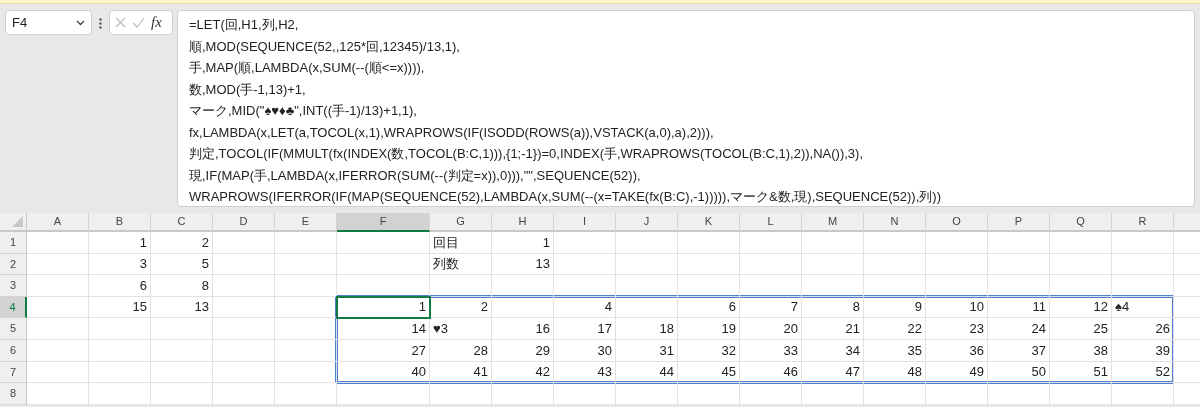  What do you see at coordinates (1081, 222) in the screenshot?
I see `column-header: Q` at bounding box center [1081, 222].